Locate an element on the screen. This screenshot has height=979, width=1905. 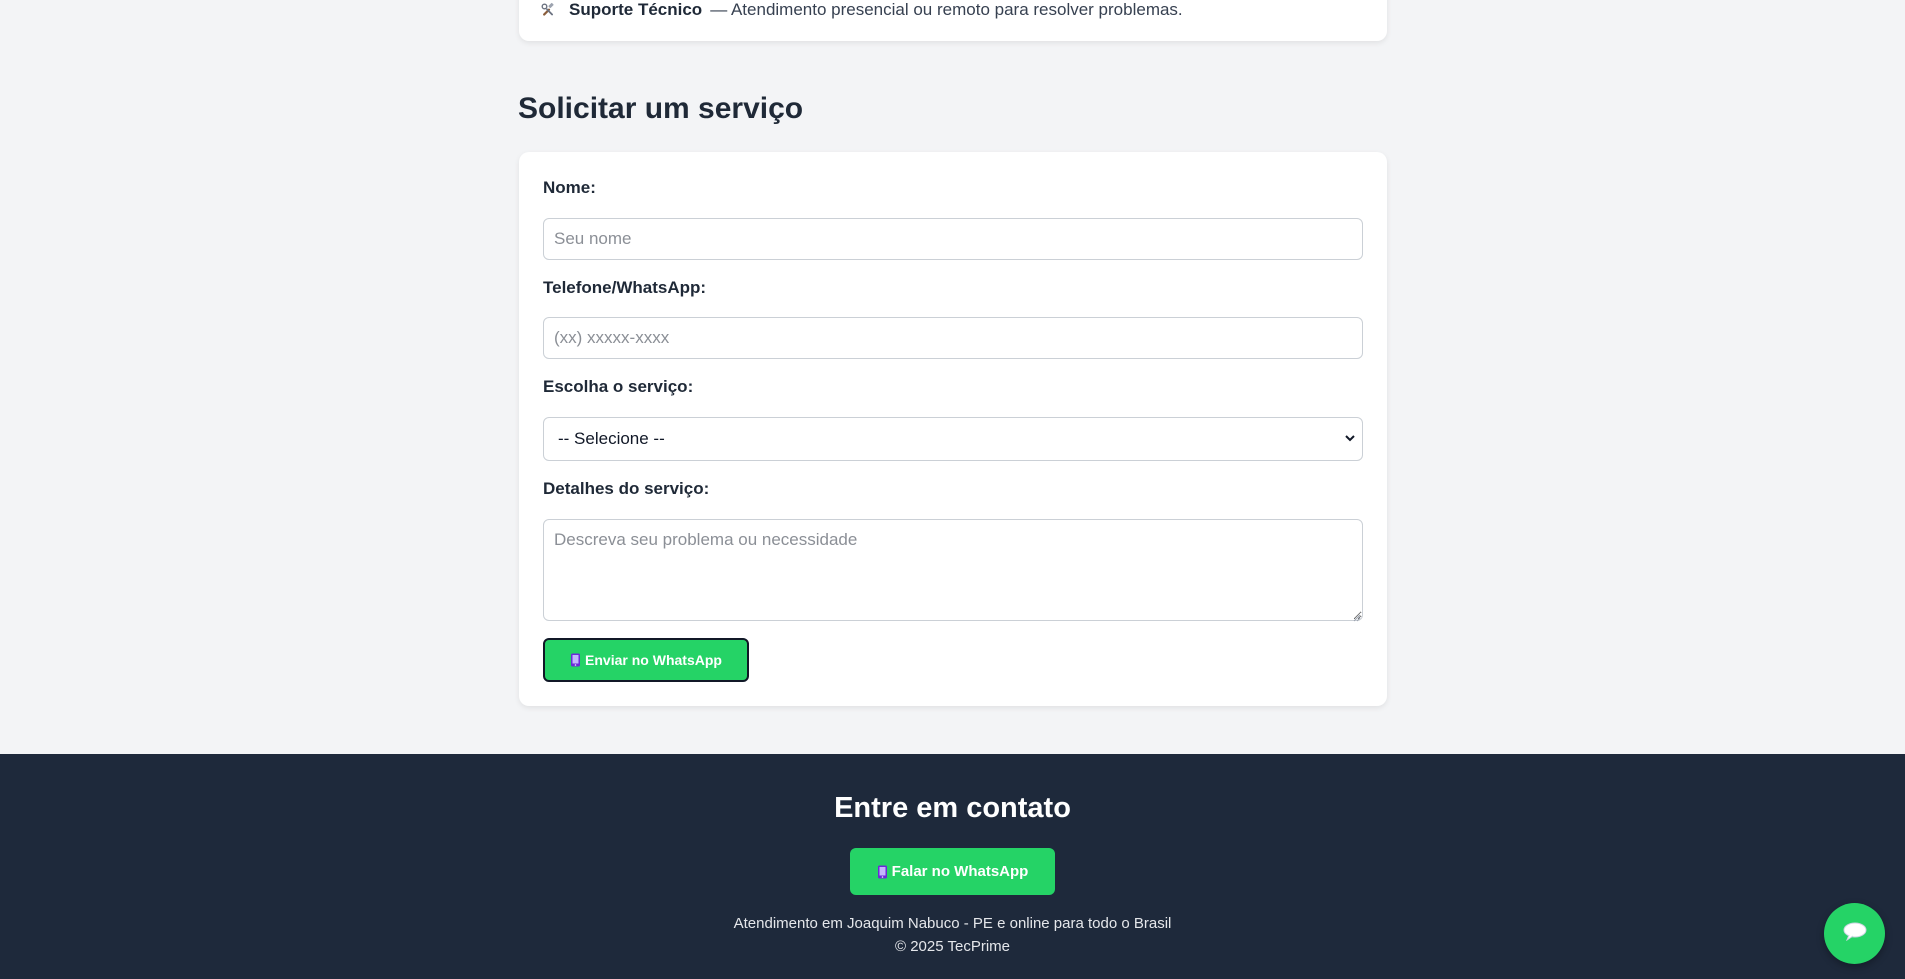
speech-bubble-icon is located at coordinates (1855, 933).